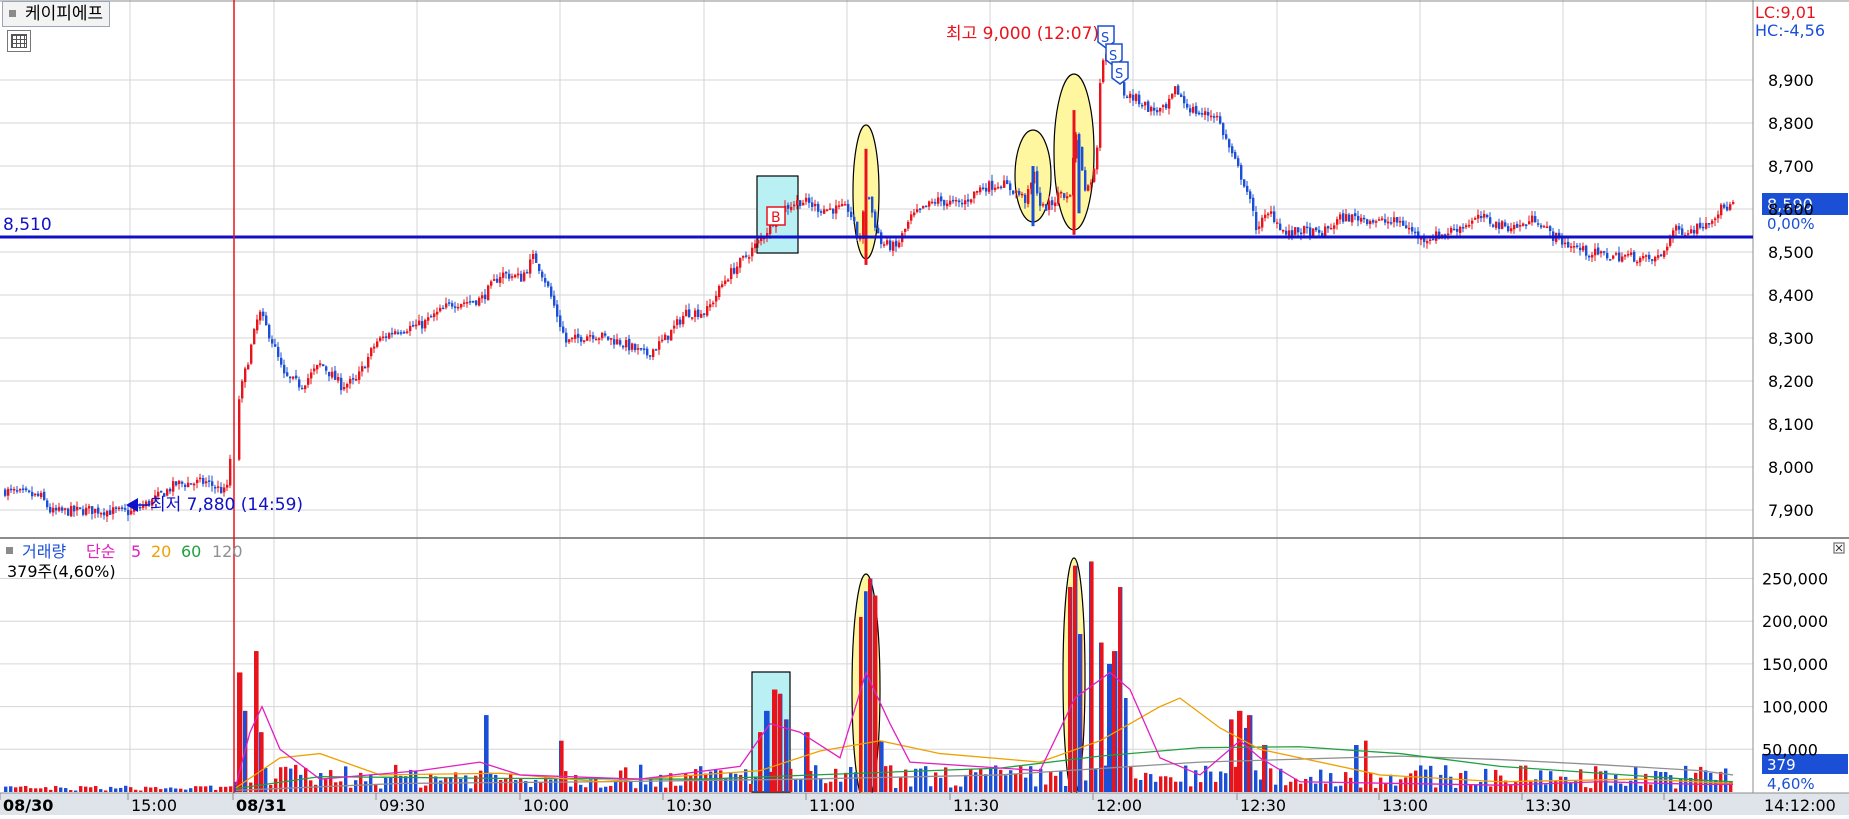  I want to click on x-tick-1: 15:00, so click(154, 805).